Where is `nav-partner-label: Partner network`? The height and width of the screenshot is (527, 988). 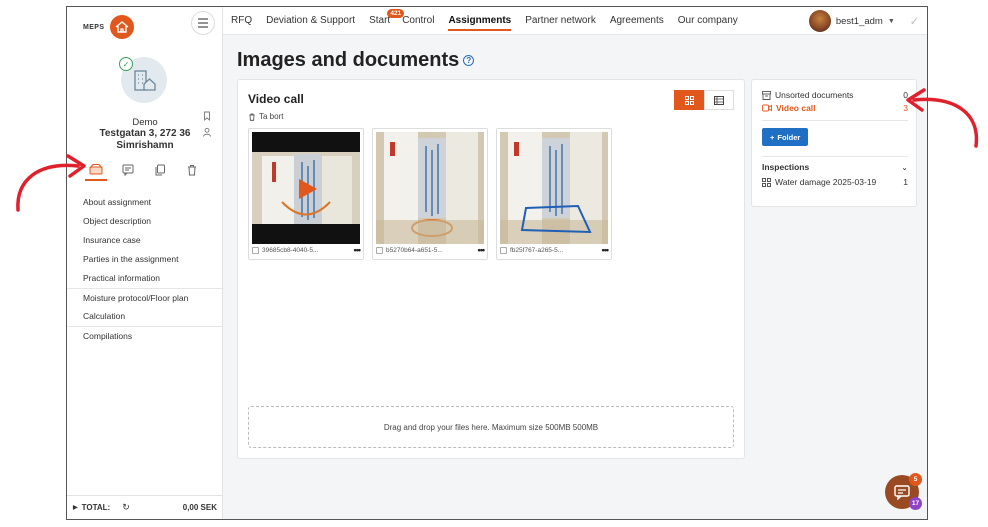 nav-partner-label: Partner network is located at coordinates (560, 20).